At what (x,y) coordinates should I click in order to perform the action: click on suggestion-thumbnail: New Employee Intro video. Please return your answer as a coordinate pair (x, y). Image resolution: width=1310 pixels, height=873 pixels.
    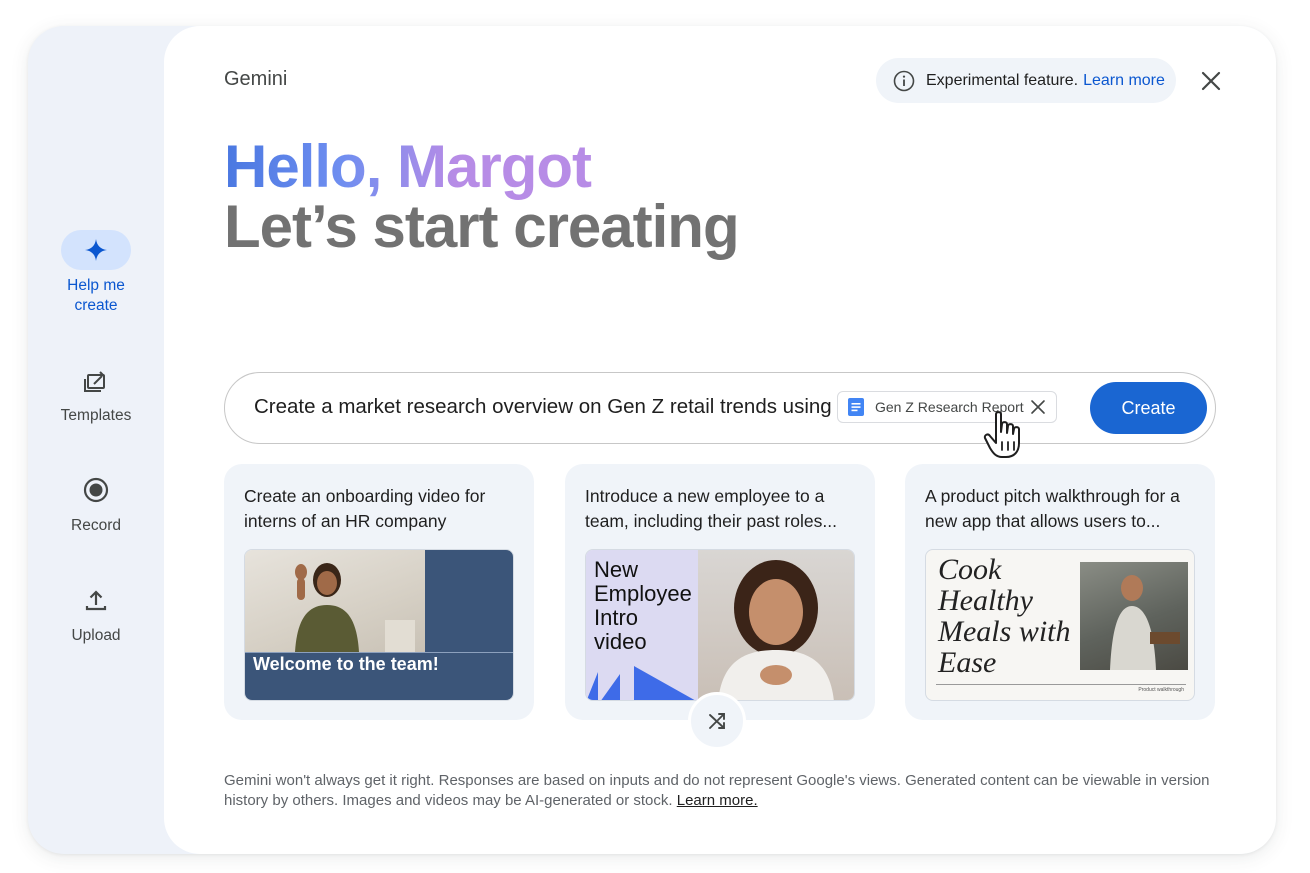
    Looking at the image, I should click on (720, 625).